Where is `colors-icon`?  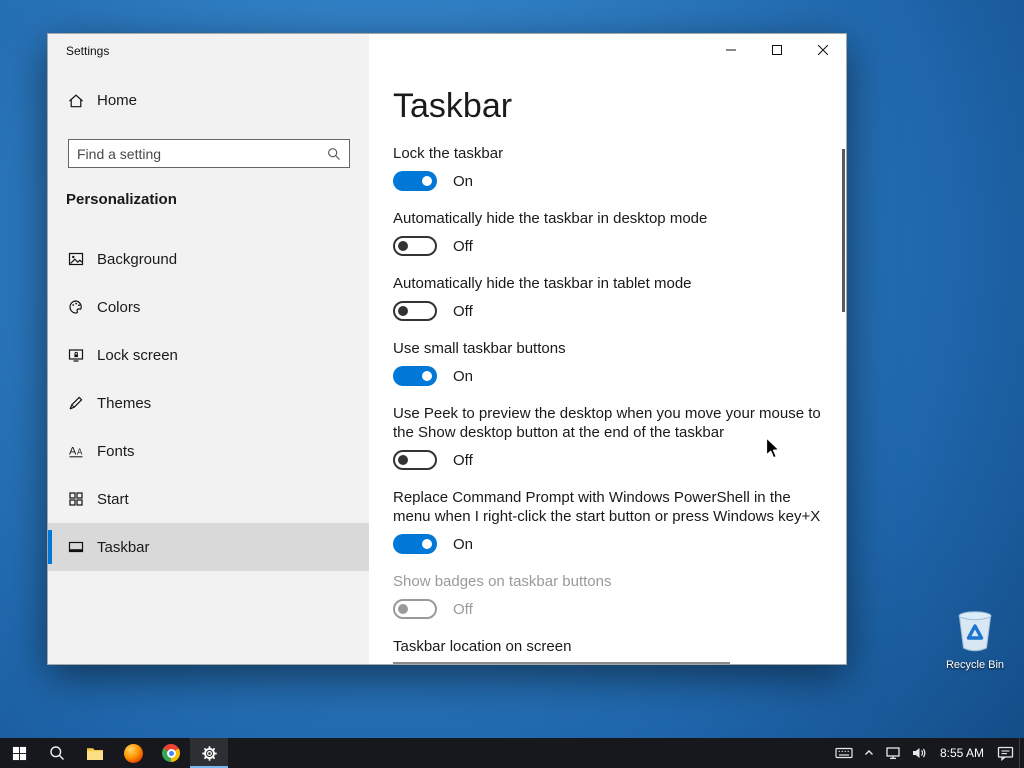 colors-icon is located at coordinates (75, 307).